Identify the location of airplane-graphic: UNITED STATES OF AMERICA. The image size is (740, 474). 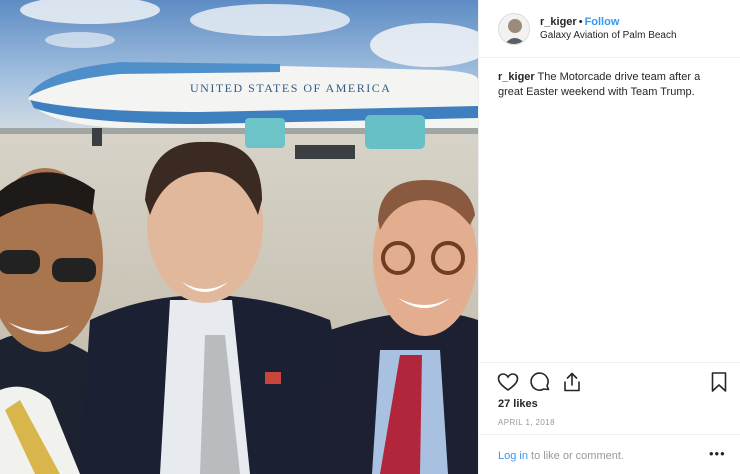
(253, 110).